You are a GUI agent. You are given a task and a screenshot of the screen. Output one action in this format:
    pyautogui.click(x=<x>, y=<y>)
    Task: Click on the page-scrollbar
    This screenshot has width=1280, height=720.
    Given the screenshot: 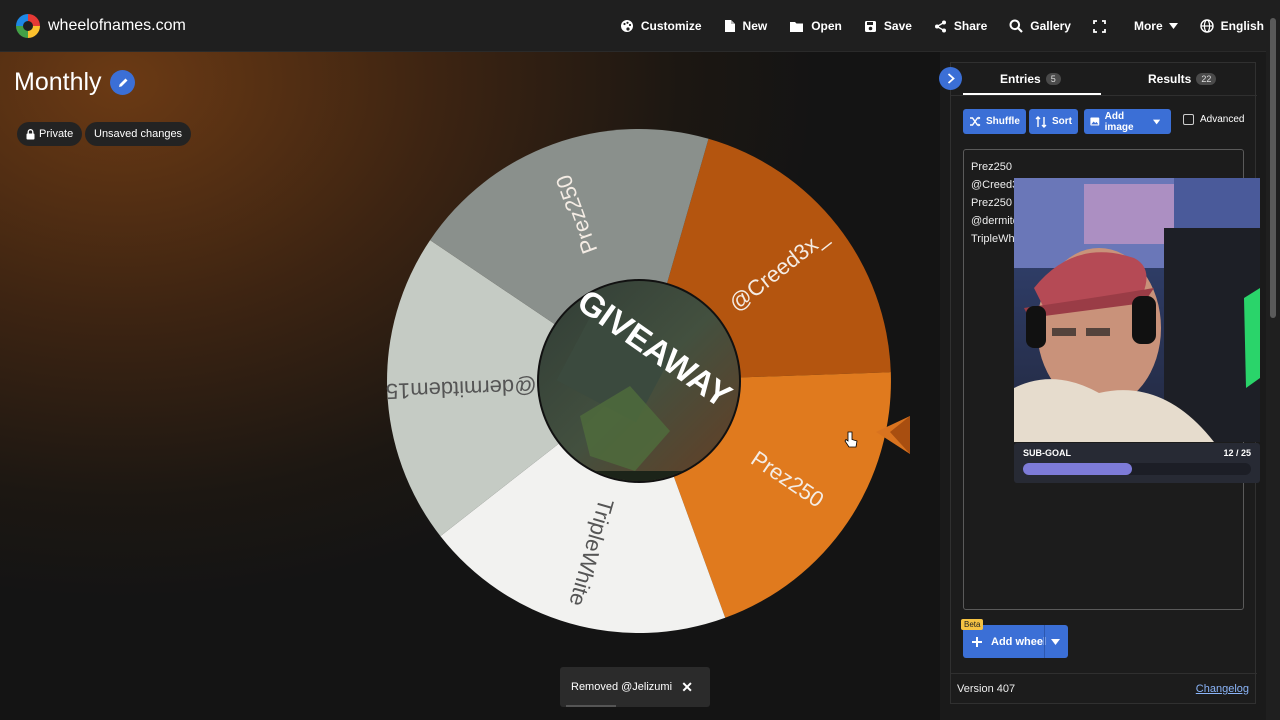 What is the action you would take?
    pyautogui.click(x=1273, y=360)
    